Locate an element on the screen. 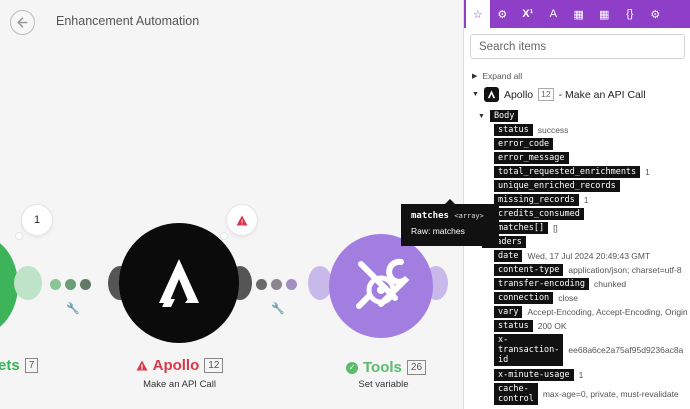  tree-item: matches[] [] is located at coordinates (526, 228).